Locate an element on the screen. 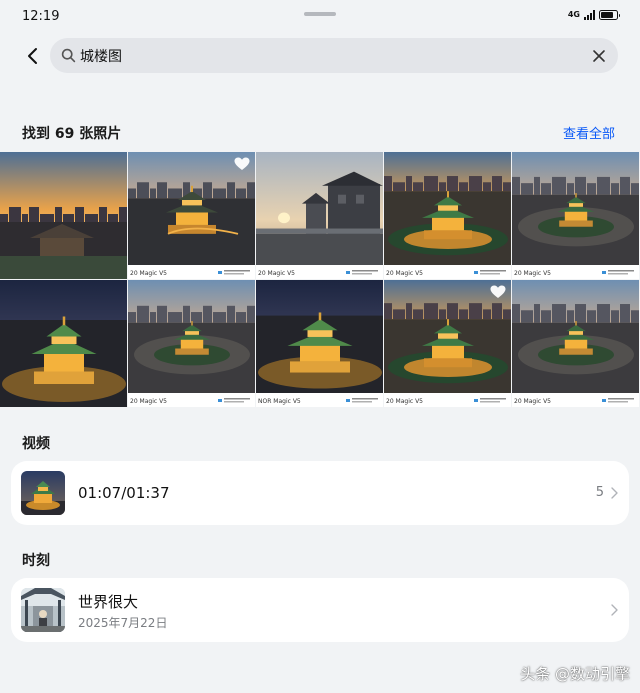 The height and width of the screenshot is (693, 640). battery-icon is located at coordinates (609, 15).